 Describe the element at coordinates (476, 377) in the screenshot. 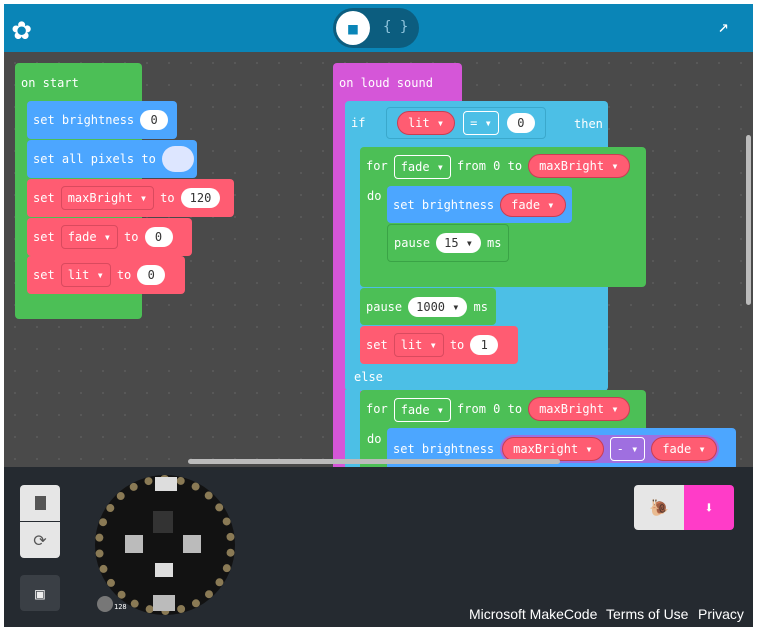

I see `else-section: else` at that location.